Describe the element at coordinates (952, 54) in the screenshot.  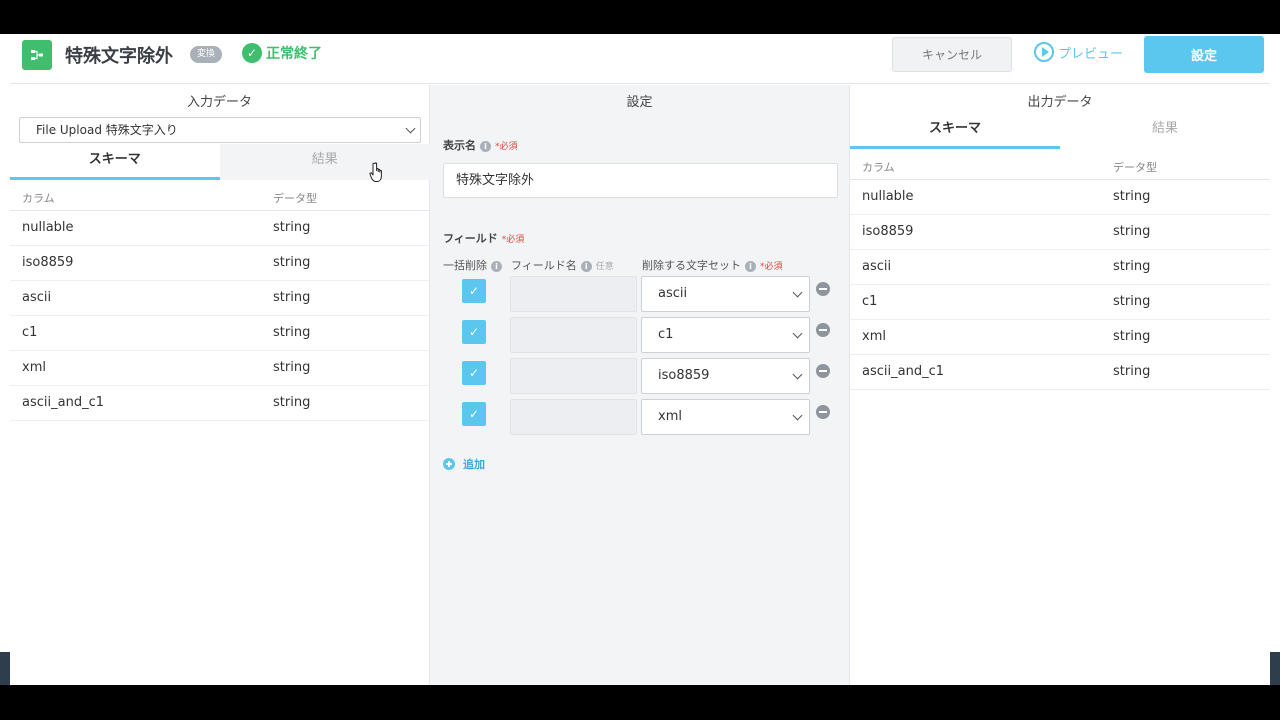
I see `cancel-button: キャンセル` at that location.